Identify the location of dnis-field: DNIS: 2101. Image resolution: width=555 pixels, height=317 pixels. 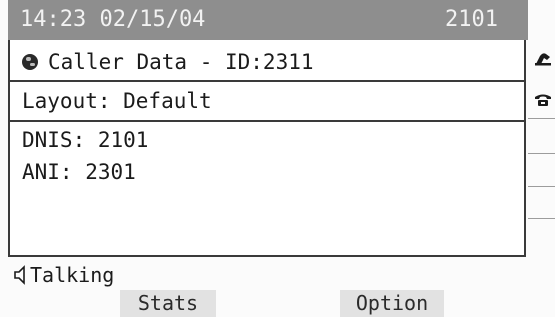
(85, 140).